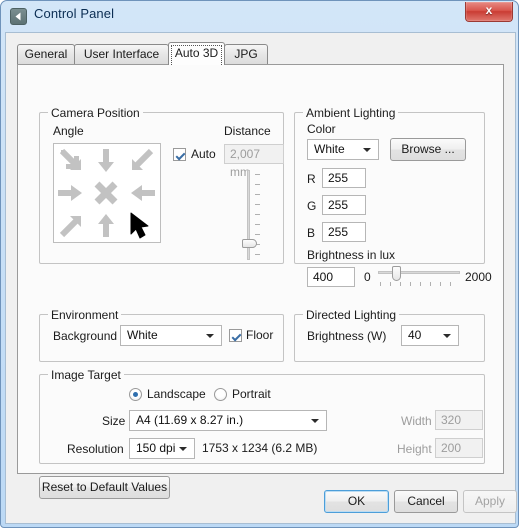 The width and height of the screenshot is (519, 528). What do you see at coordinates (311, 179) in the screenshot?
I see `red-label: R` at bounding box center [311, 179].